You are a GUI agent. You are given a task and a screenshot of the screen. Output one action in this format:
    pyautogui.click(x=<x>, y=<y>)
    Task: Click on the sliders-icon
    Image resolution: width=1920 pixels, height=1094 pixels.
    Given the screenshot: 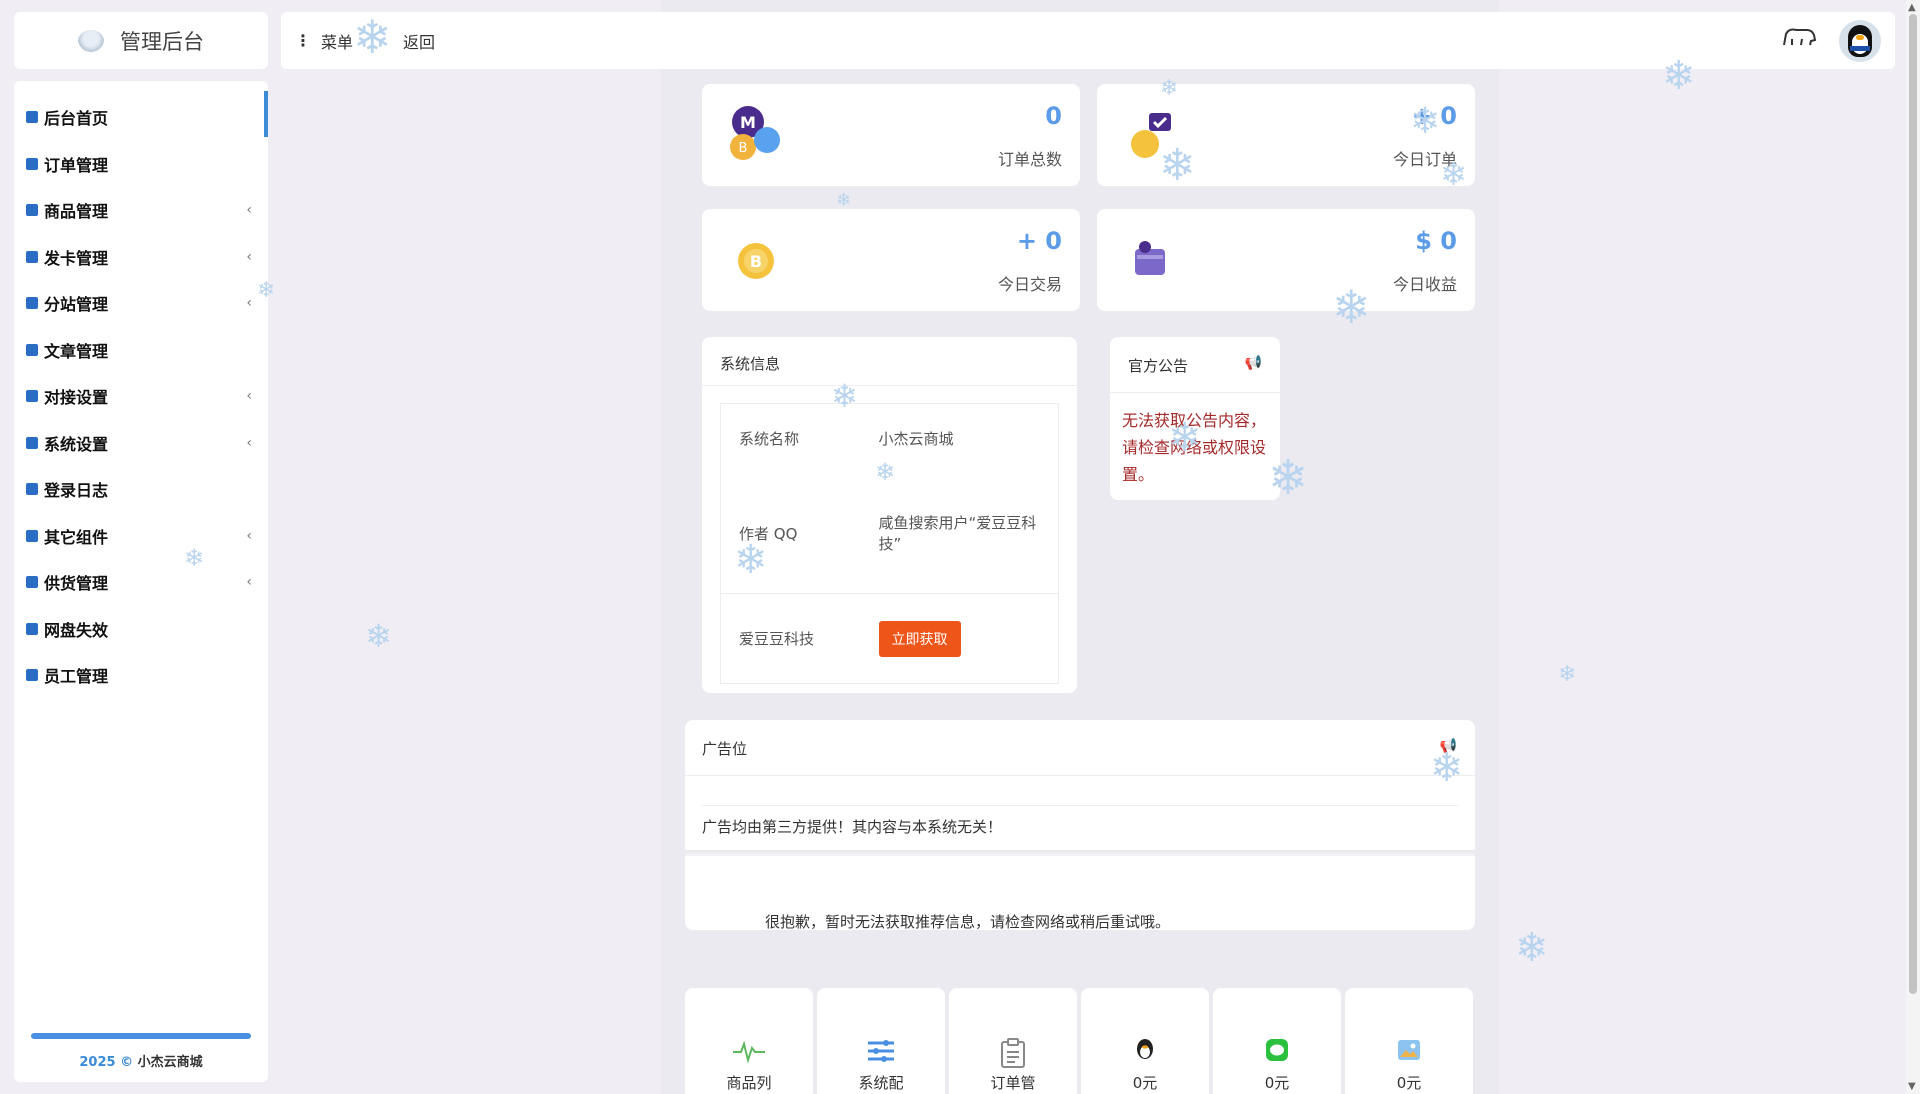 What is the action you would take?
    pyautogui.click(x=881, y=1054)
    